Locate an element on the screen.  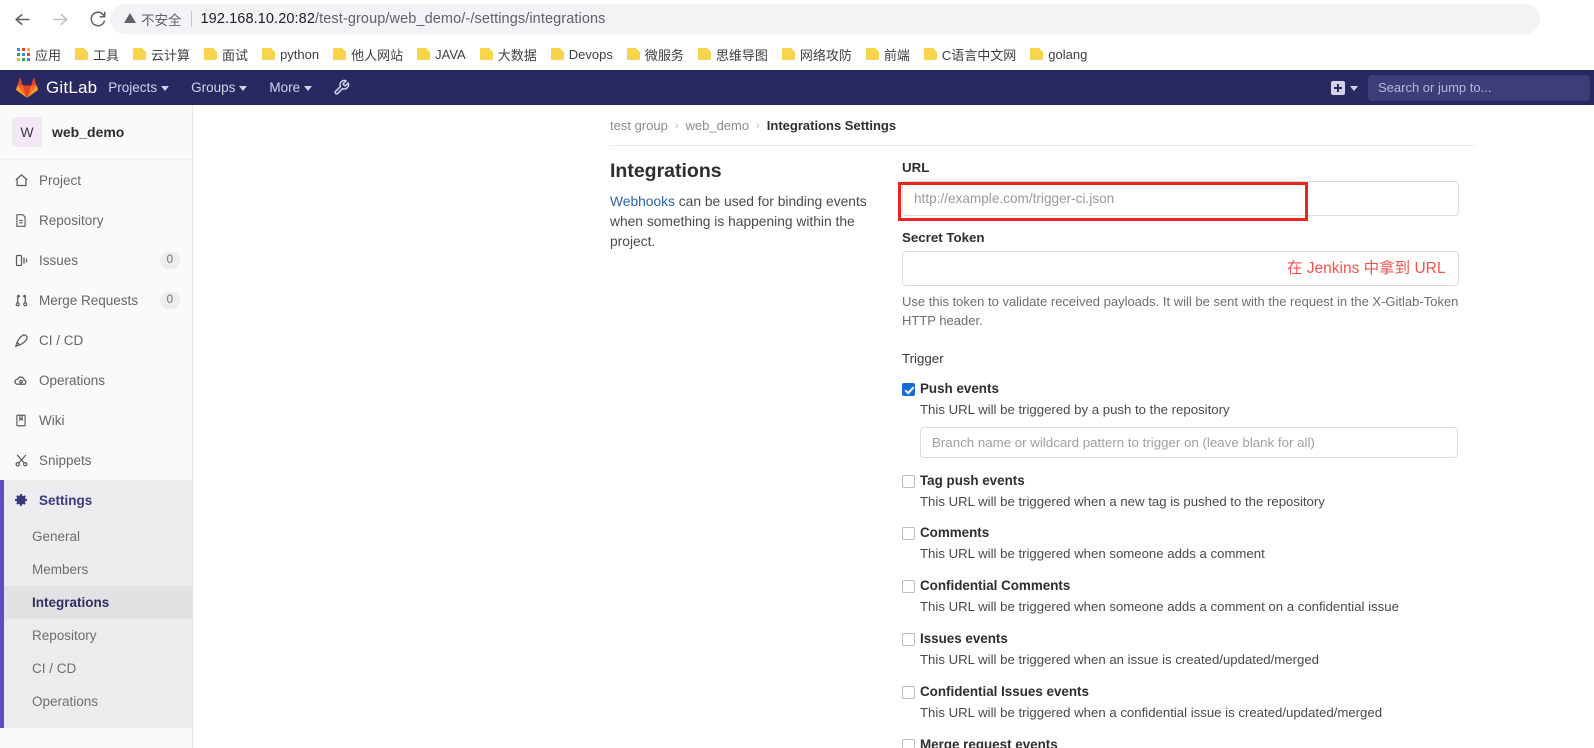
trigger-title: Confidential Comments is located at coordinates (995, 586).